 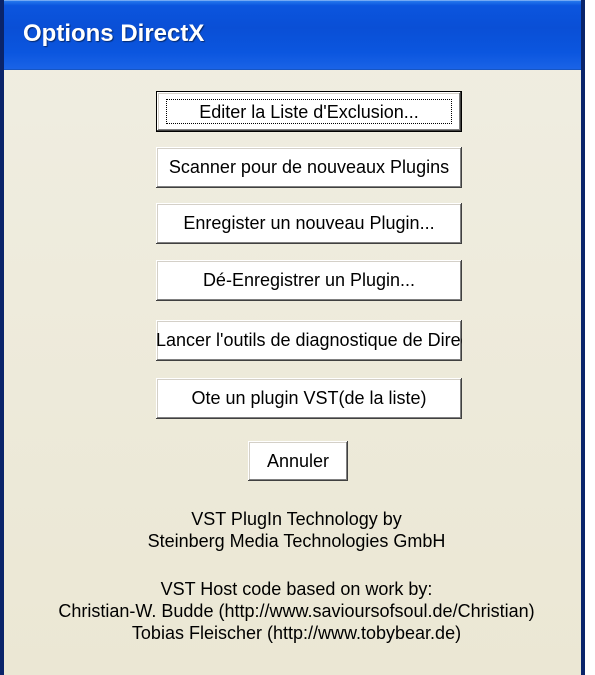 I want to click on remove-vst-plugin-label: Ote un plugin VST(de la liste), so click(x=309, y=398).